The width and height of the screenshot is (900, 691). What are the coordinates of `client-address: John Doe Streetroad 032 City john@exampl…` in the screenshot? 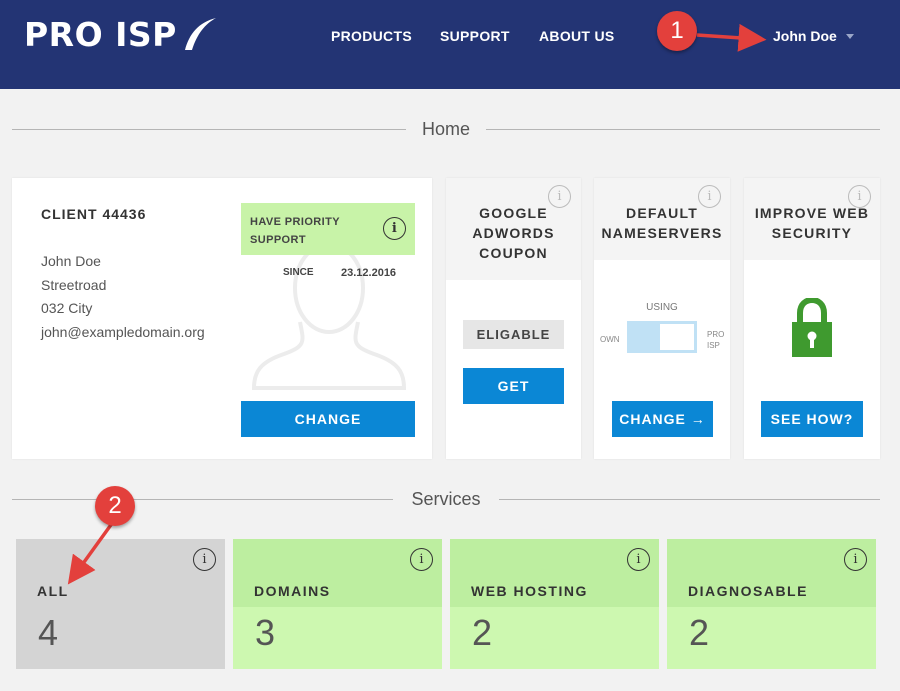 It's located at (128, 297).